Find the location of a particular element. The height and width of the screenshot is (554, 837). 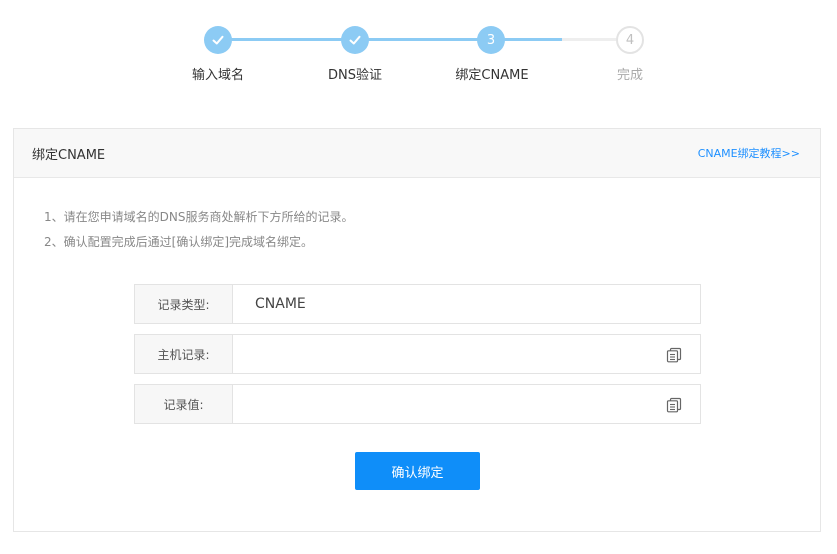

instruction-1: 1、请在您申请域名的DNS服务商处解析下方所给的记录。 is located at coordinates (199, 217).